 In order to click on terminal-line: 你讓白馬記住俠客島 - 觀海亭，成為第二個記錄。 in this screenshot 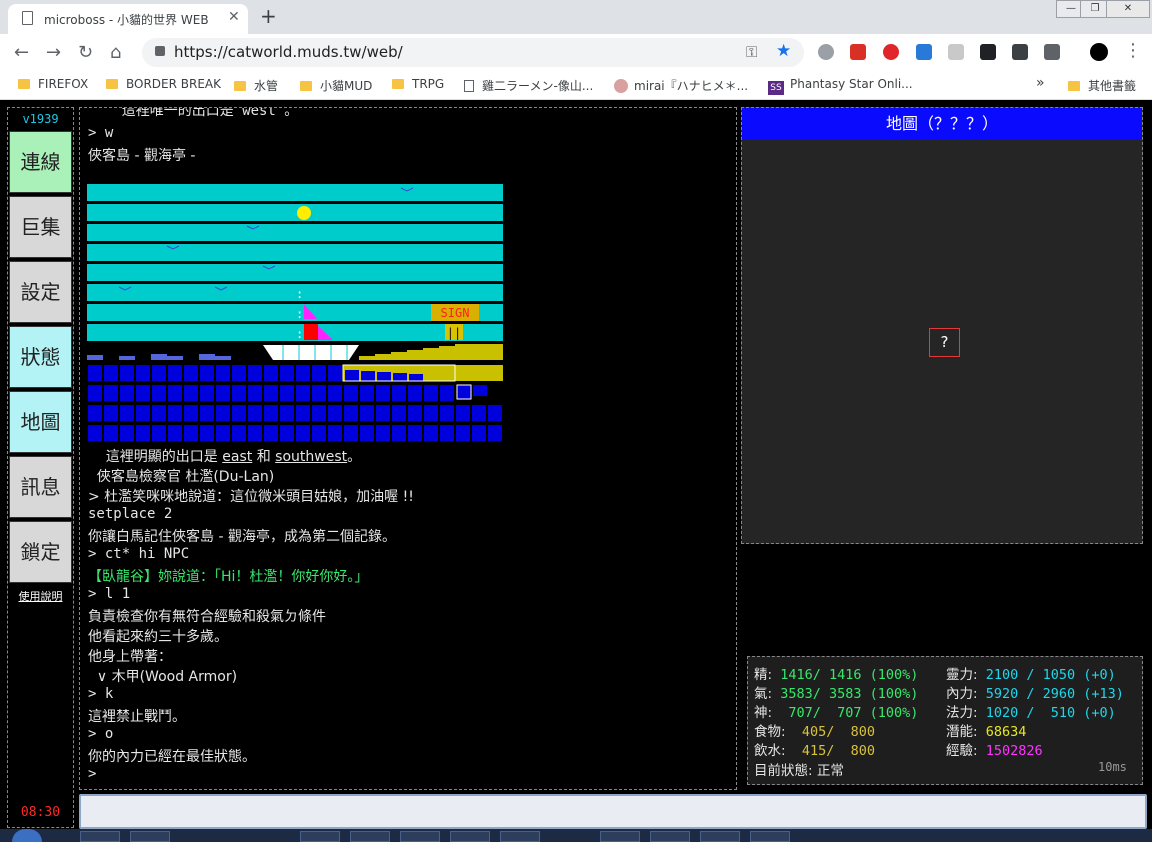, I will do `click(242, 537)`.